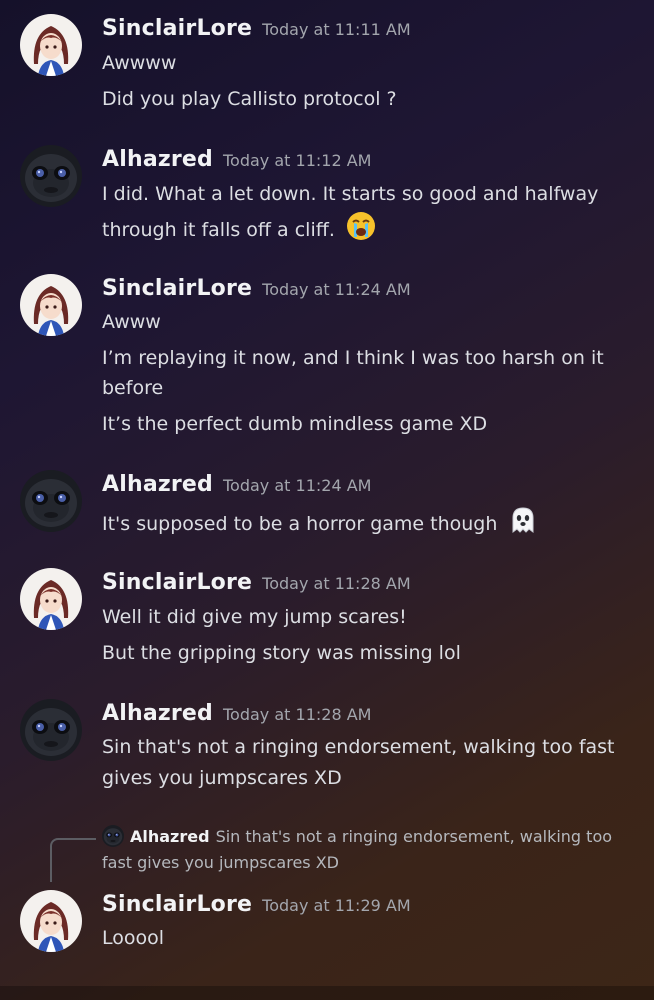 This screenshot has width=654, height=1000. I want to click on reply-username: Alhazred, so click(170, 836).